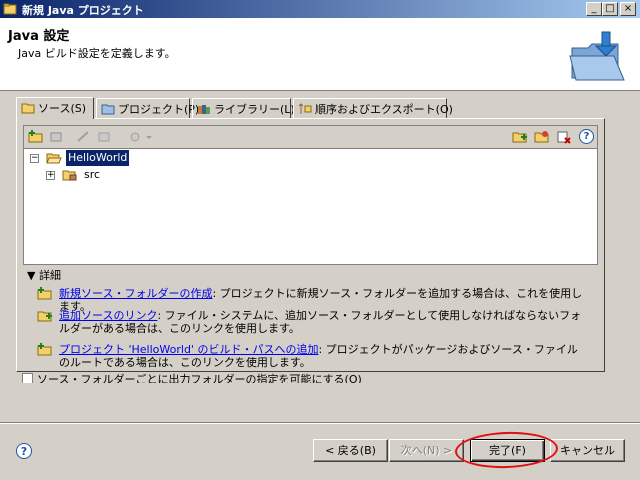 The image size is (640, 480). I want to click on page-title: Java 設定, so click(39, 36).